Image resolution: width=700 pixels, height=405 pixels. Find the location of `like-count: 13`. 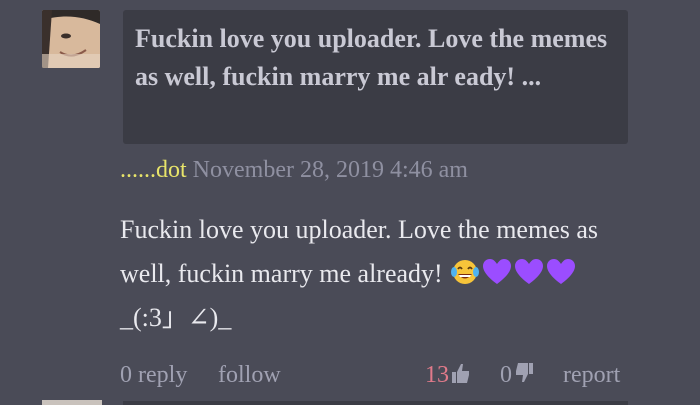

like-count: 13 is located at coordinates (437, 375).